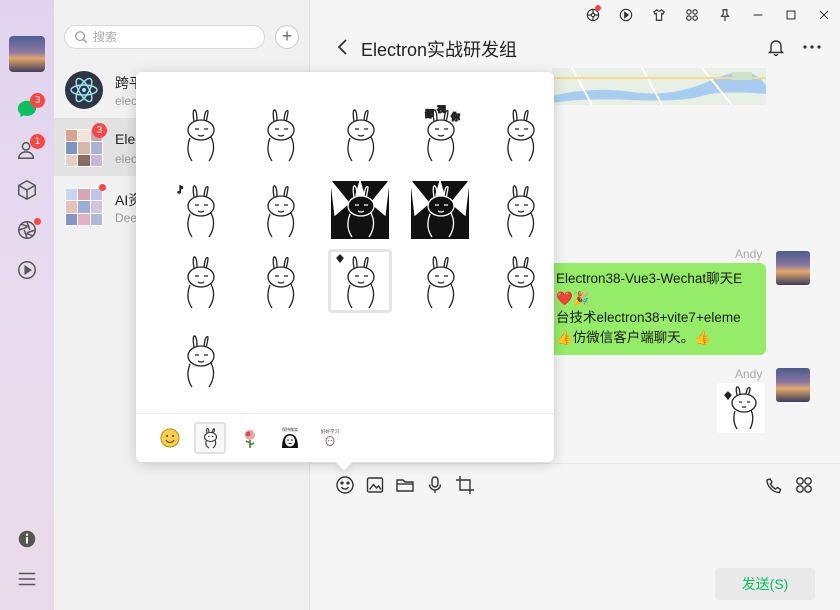 The width and height of the screenshot is (840, 610). What do you see at coordinates (592, 15) in the screenshot?
I see `wheel-button` at bounding box center [592, 15].